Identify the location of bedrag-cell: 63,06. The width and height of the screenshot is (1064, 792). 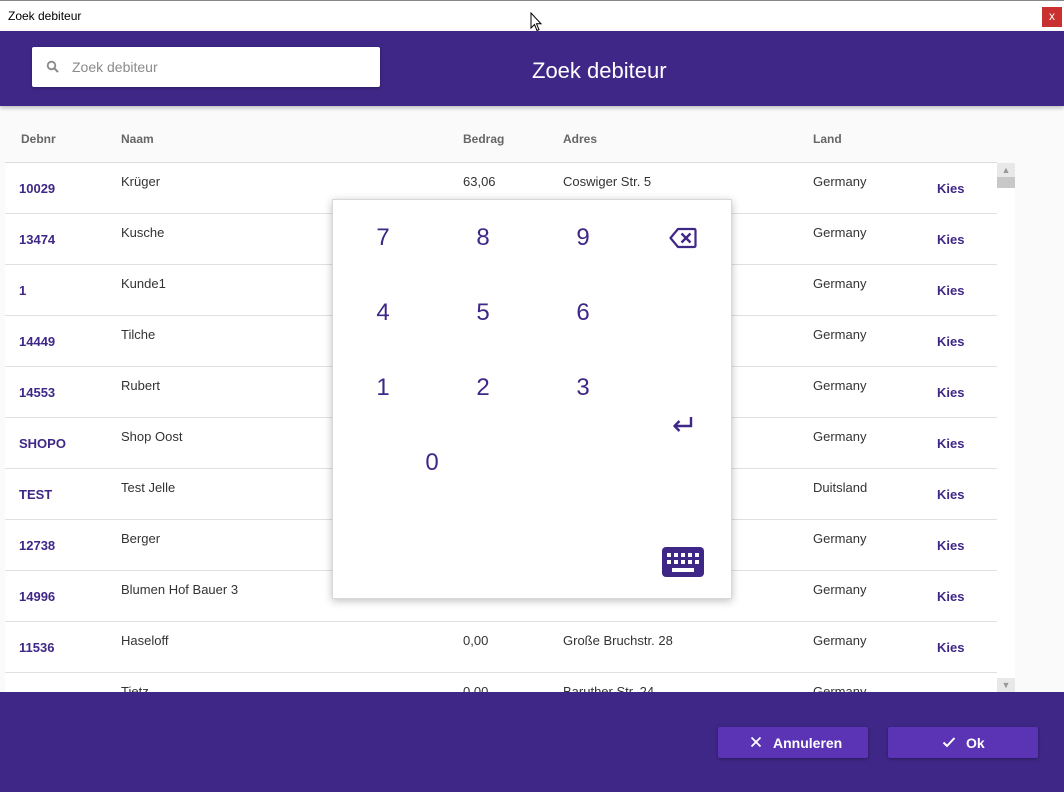
(479, 181).